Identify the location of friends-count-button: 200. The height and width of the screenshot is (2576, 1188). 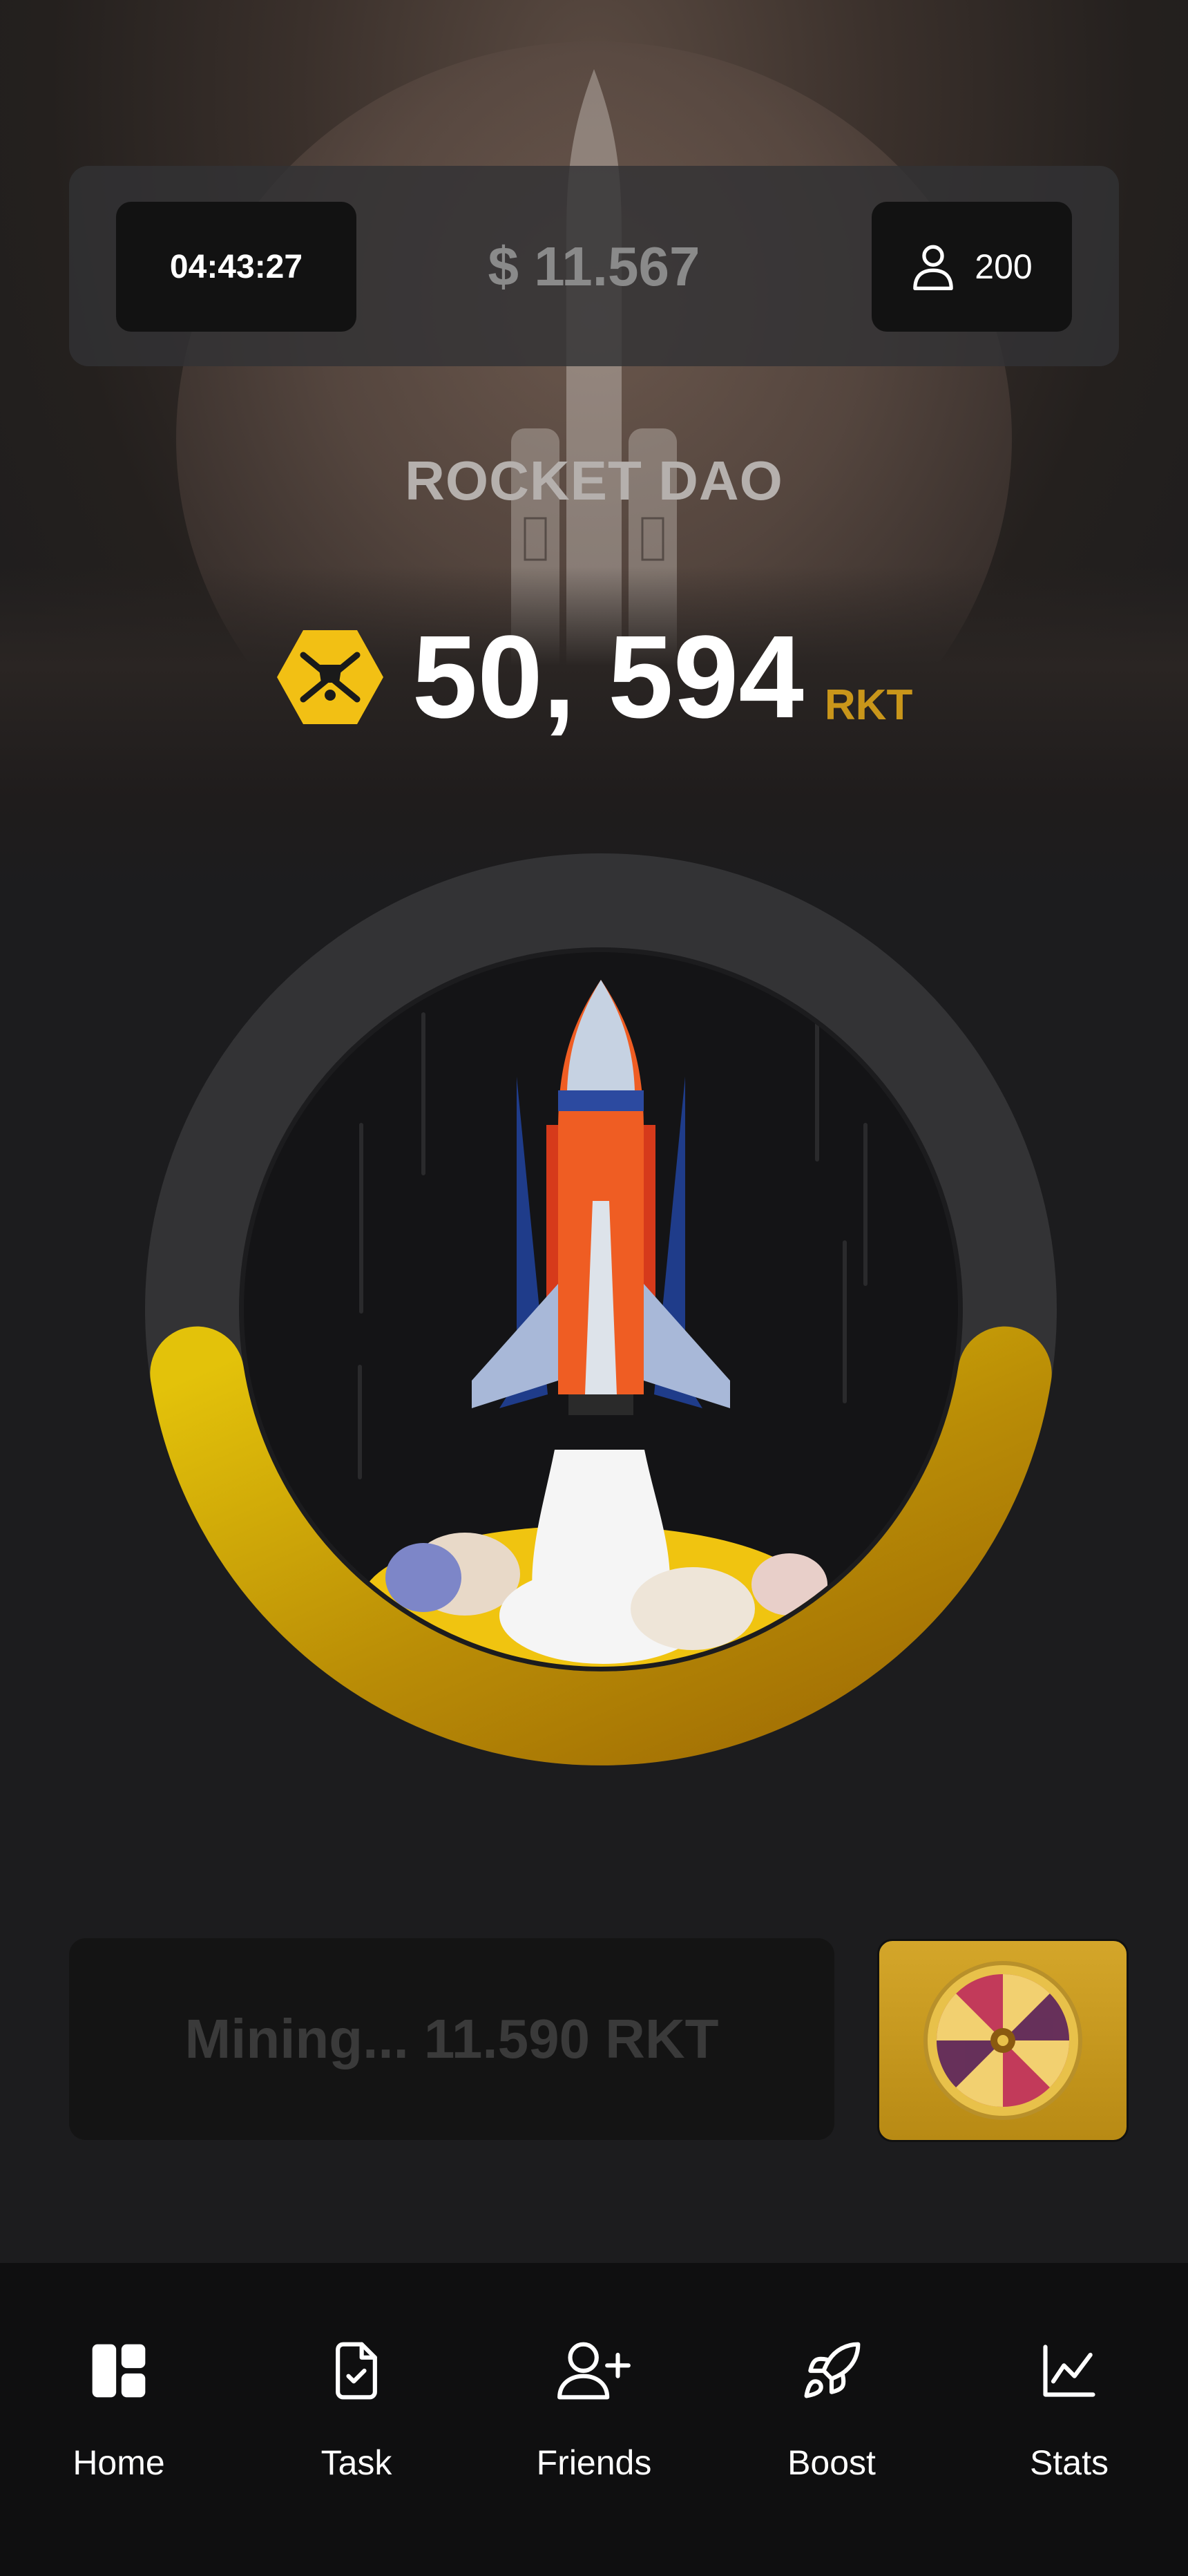
(972, 267).